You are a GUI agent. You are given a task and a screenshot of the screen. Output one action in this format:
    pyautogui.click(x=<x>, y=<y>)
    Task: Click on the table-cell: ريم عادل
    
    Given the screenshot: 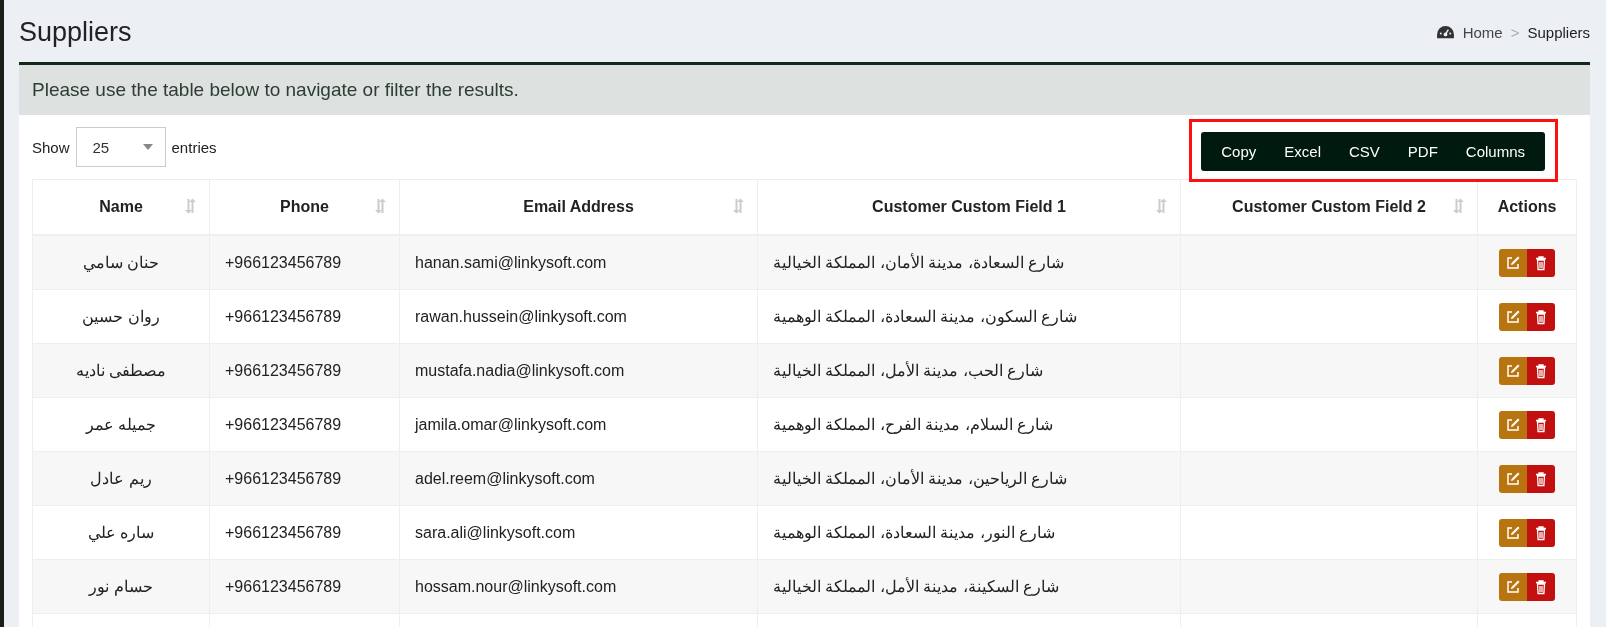 What is the action you would take?
    pyautogui.click(x=121, y=478)
    